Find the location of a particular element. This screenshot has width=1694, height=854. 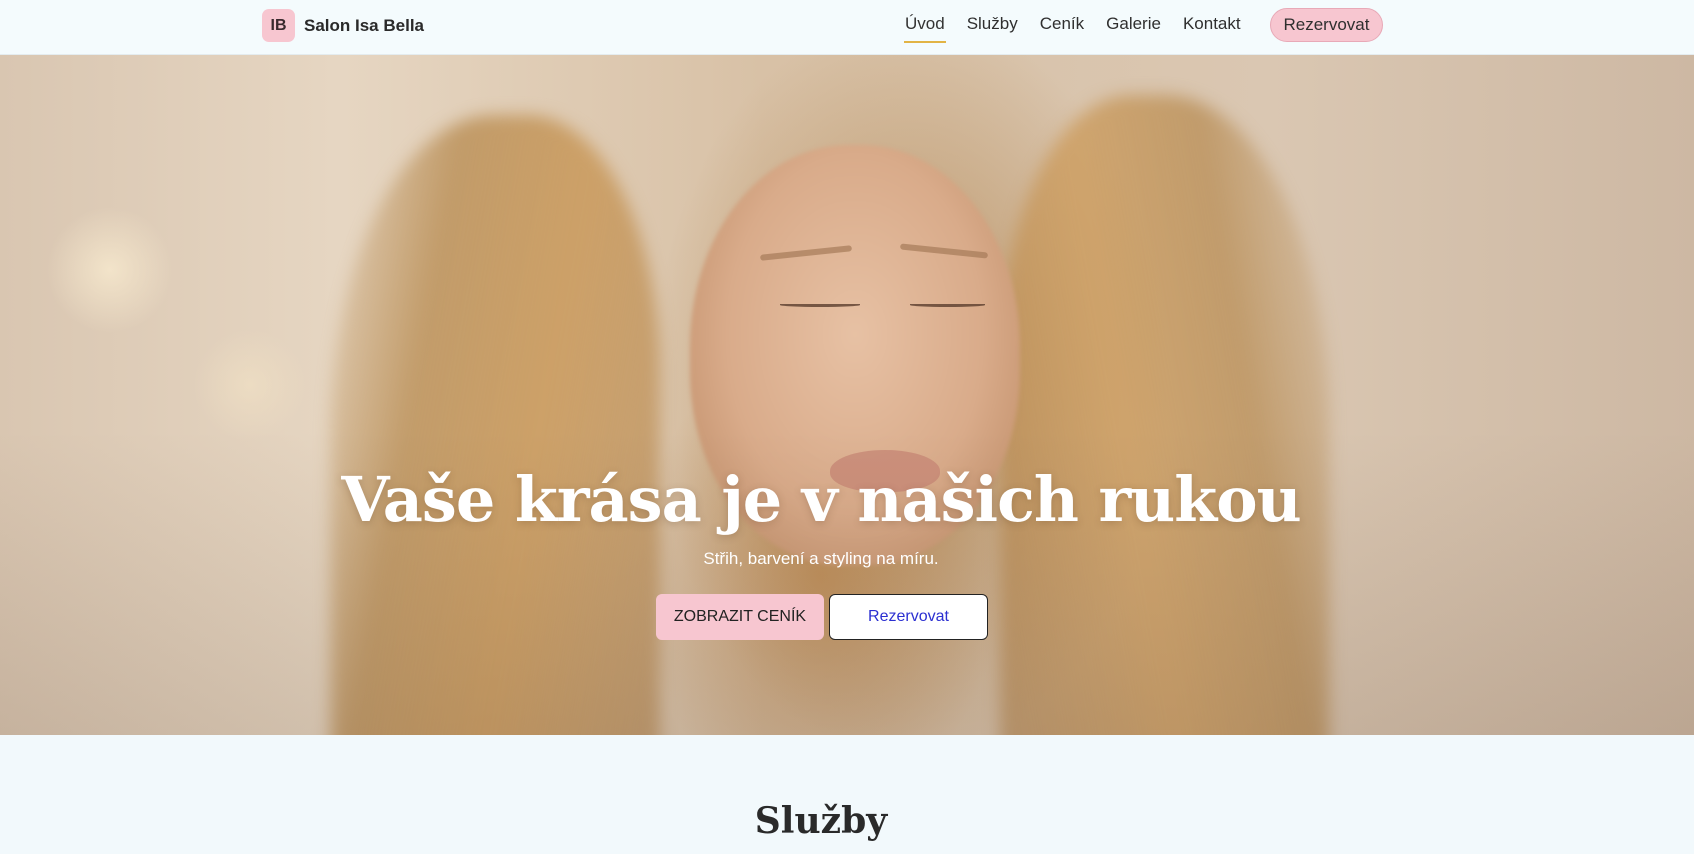

brand-name: Salon Isa Bella is located at coordinates (364, 25).